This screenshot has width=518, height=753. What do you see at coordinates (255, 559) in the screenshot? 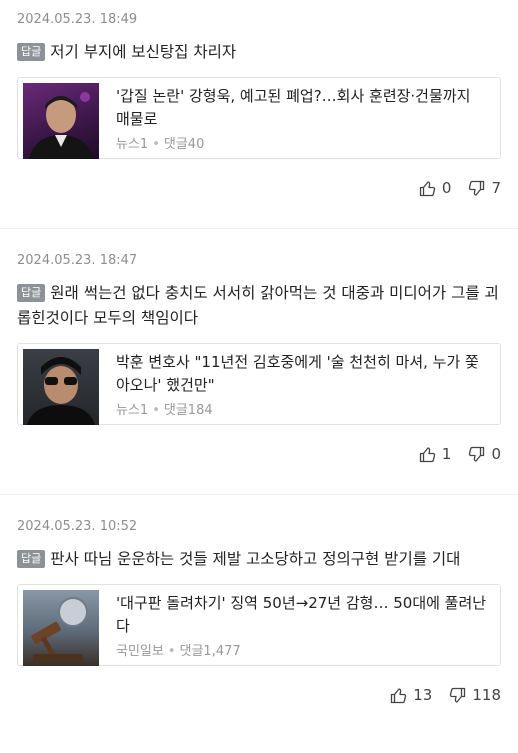
I see `comment-body: 판사 따님 운운하는 것들 제발 고소당하고 정의구현 받기를 기대` at bounding box center [255, 559].